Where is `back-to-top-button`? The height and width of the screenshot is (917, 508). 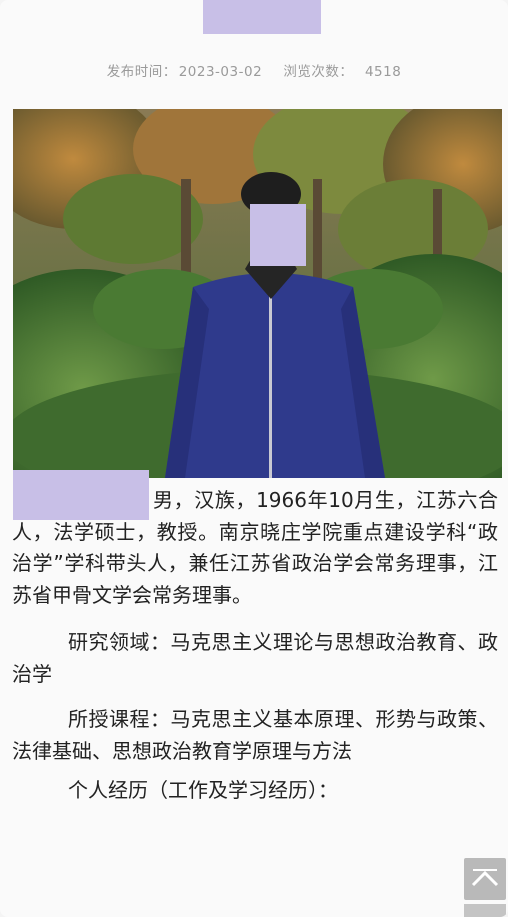 back-to-top-button is located at coordinates (485, 879).